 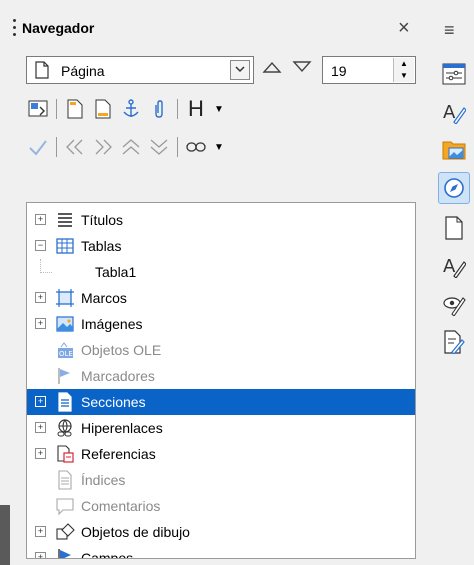 What do you see at coordinates (64, 376) in the screenshot?
I see `bookmark-icon` at bounding box center [64, 376].